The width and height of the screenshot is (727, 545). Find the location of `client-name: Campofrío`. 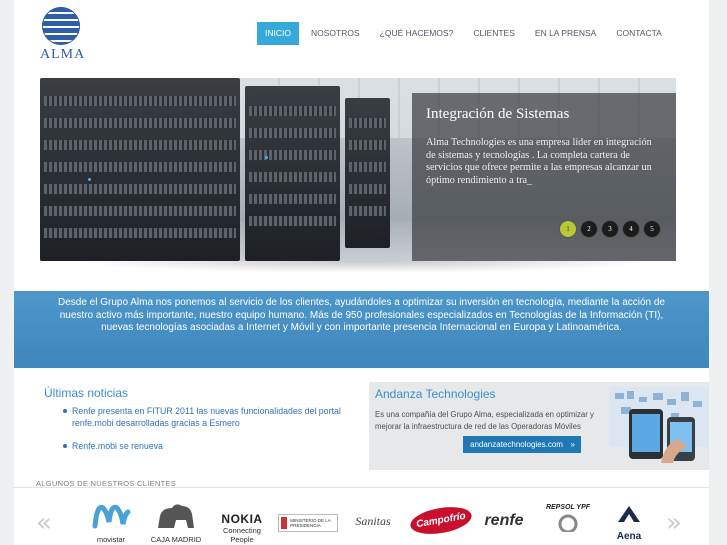

client-name: Campofrío is located at coordinates (441, 520).